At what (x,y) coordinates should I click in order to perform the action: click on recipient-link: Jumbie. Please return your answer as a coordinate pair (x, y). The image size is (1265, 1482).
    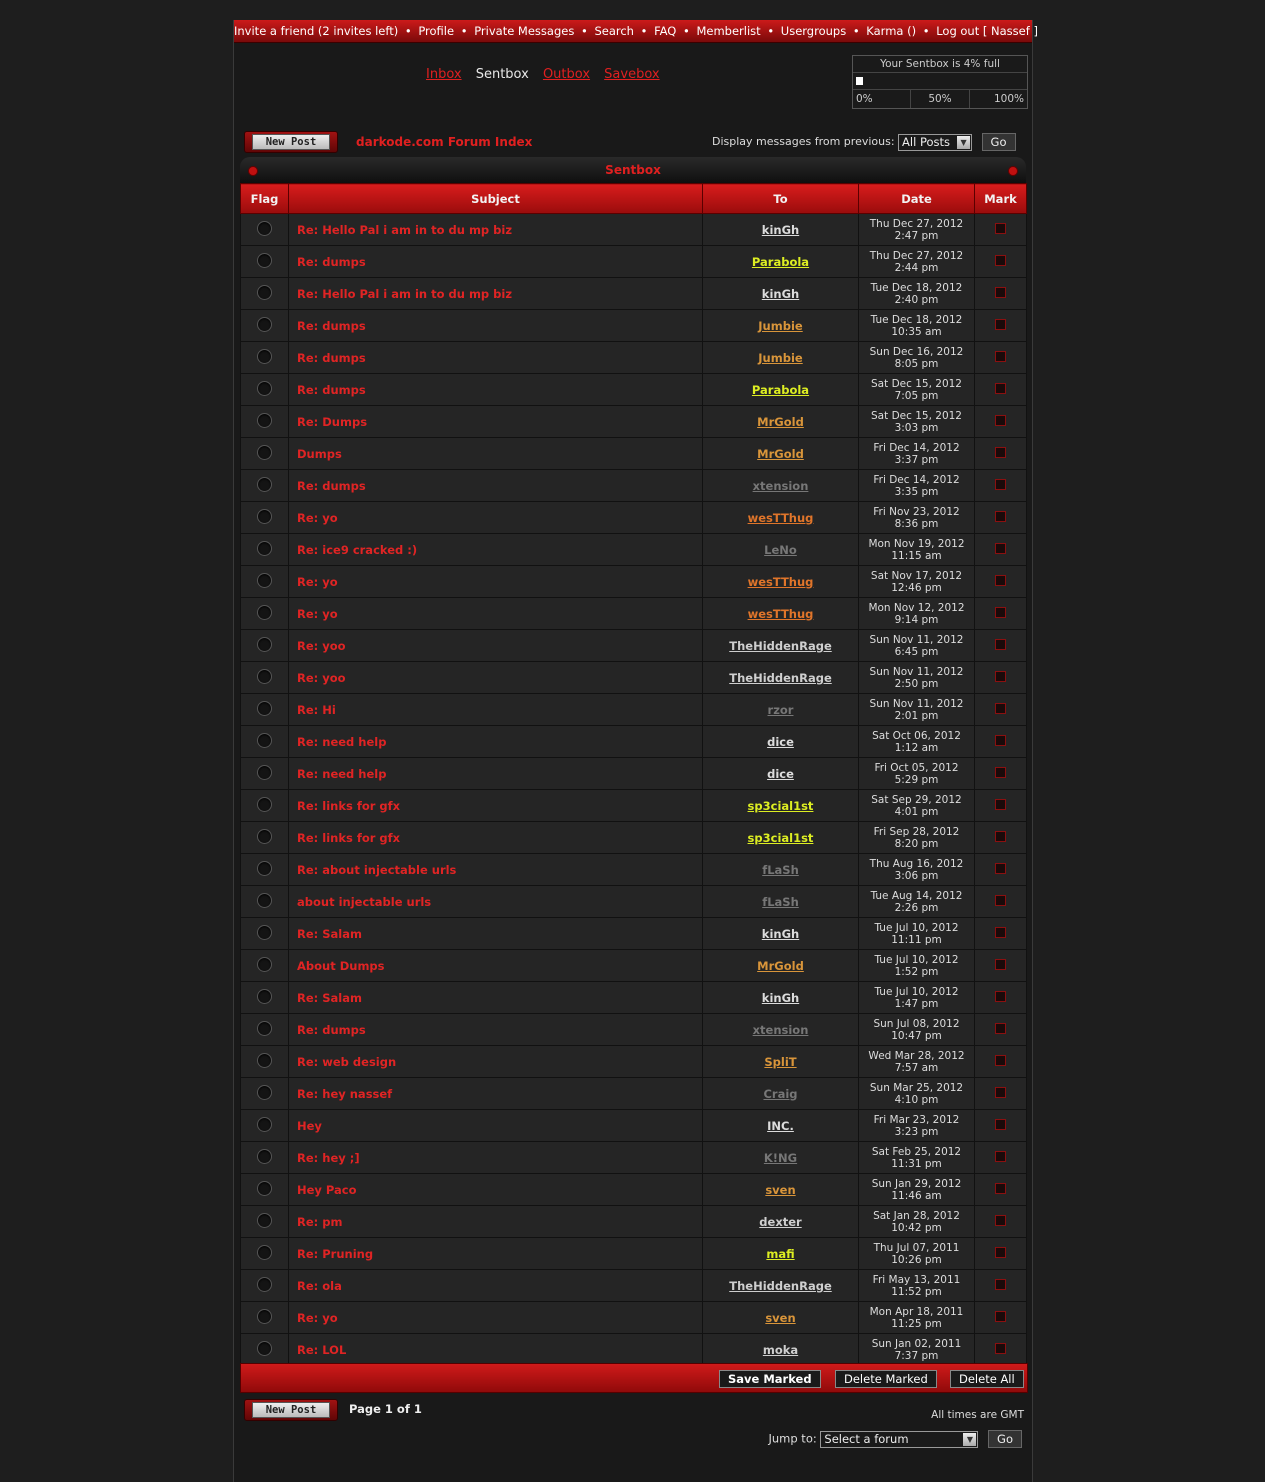
    Looking at the image, I should click on (780, 357).